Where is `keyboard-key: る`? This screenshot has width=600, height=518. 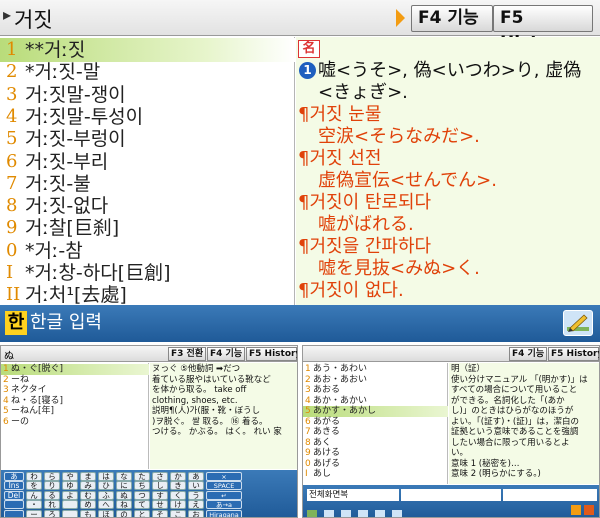 keyboard-key: る is located at coordinates (52, 495).